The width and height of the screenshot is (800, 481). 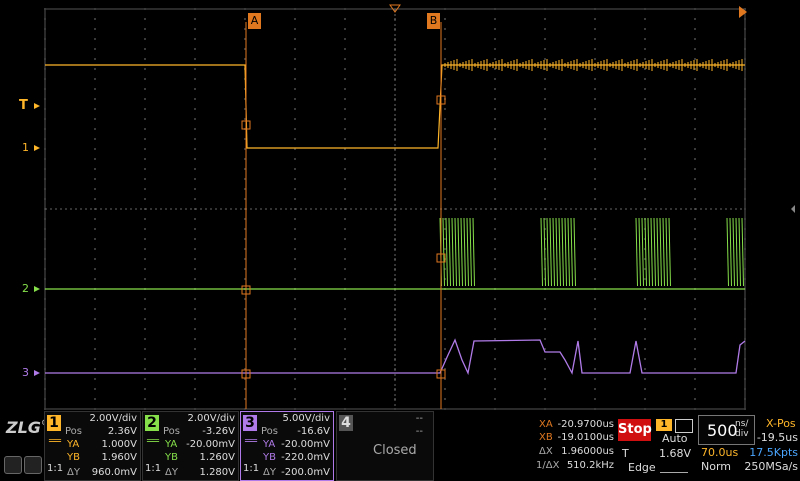 I want to click on ch4-scale: --, so click(x=419, y=418).